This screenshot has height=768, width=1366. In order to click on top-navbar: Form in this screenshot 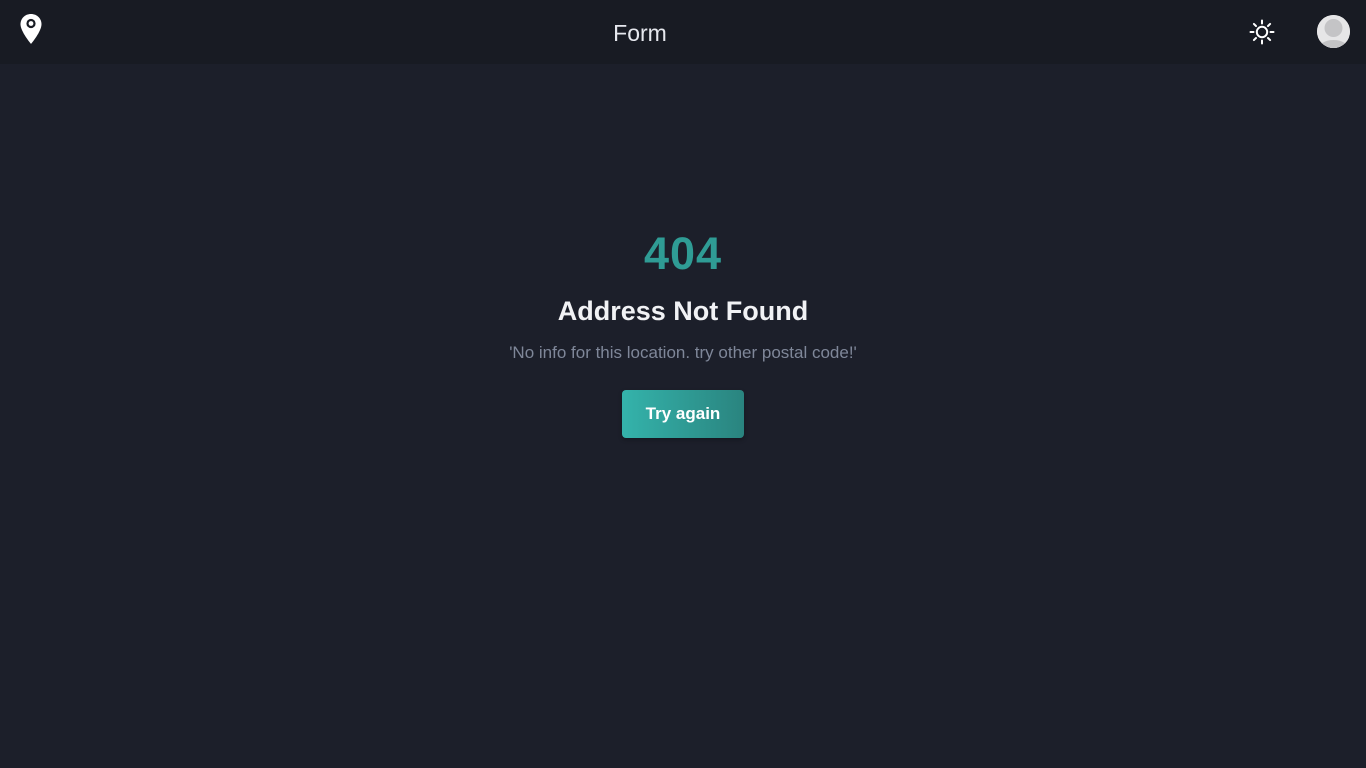, I will do `click(683, 32)`.